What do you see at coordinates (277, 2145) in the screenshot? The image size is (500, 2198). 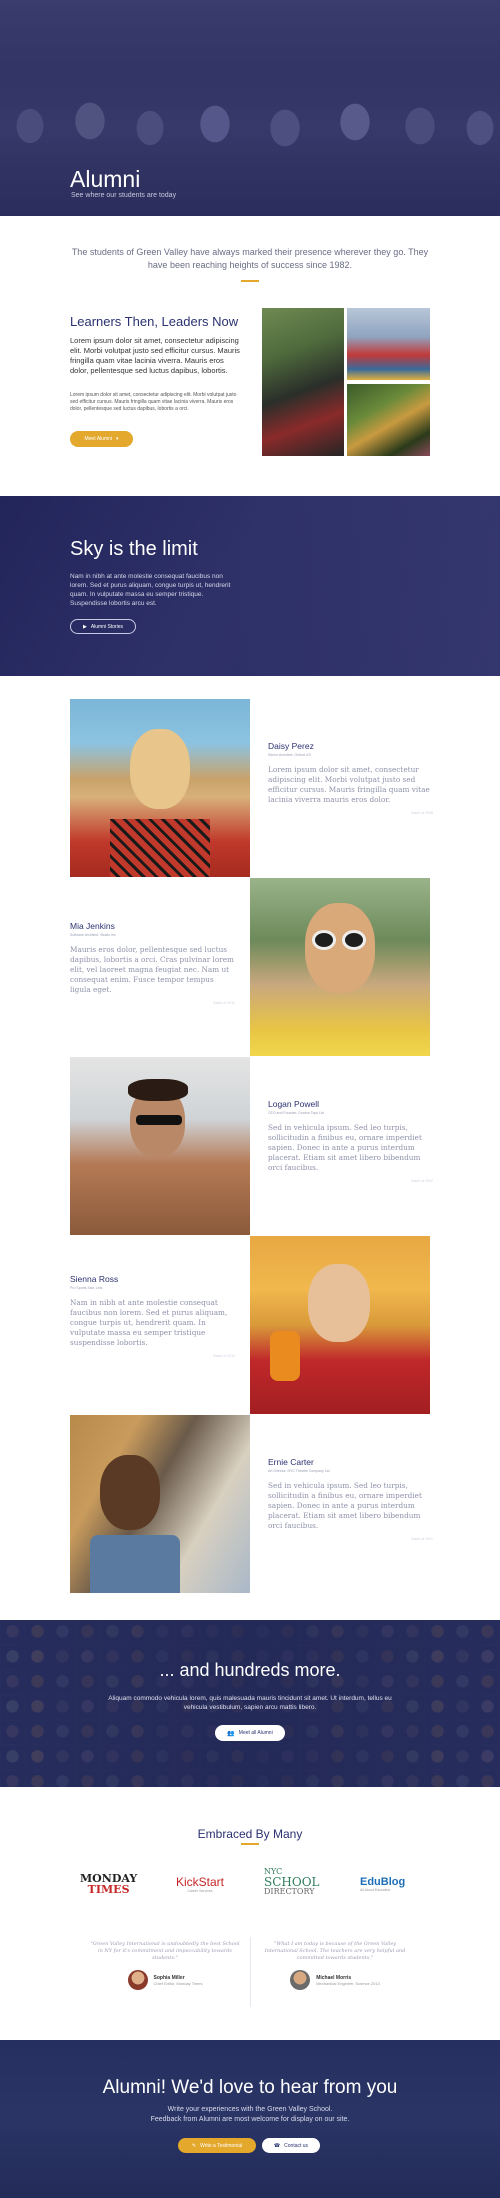 I see `phone-icon: ☎` at bounding box center [277, 2145].